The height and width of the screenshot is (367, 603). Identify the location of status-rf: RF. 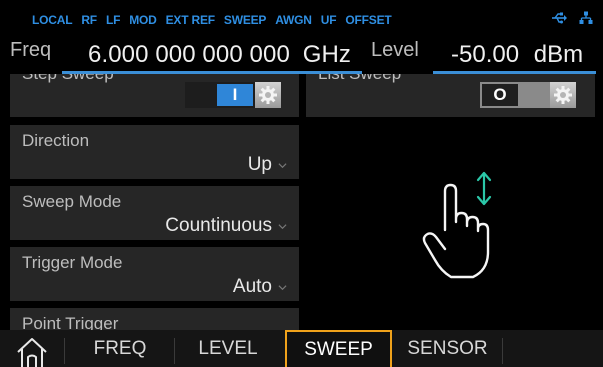
(89, 20).